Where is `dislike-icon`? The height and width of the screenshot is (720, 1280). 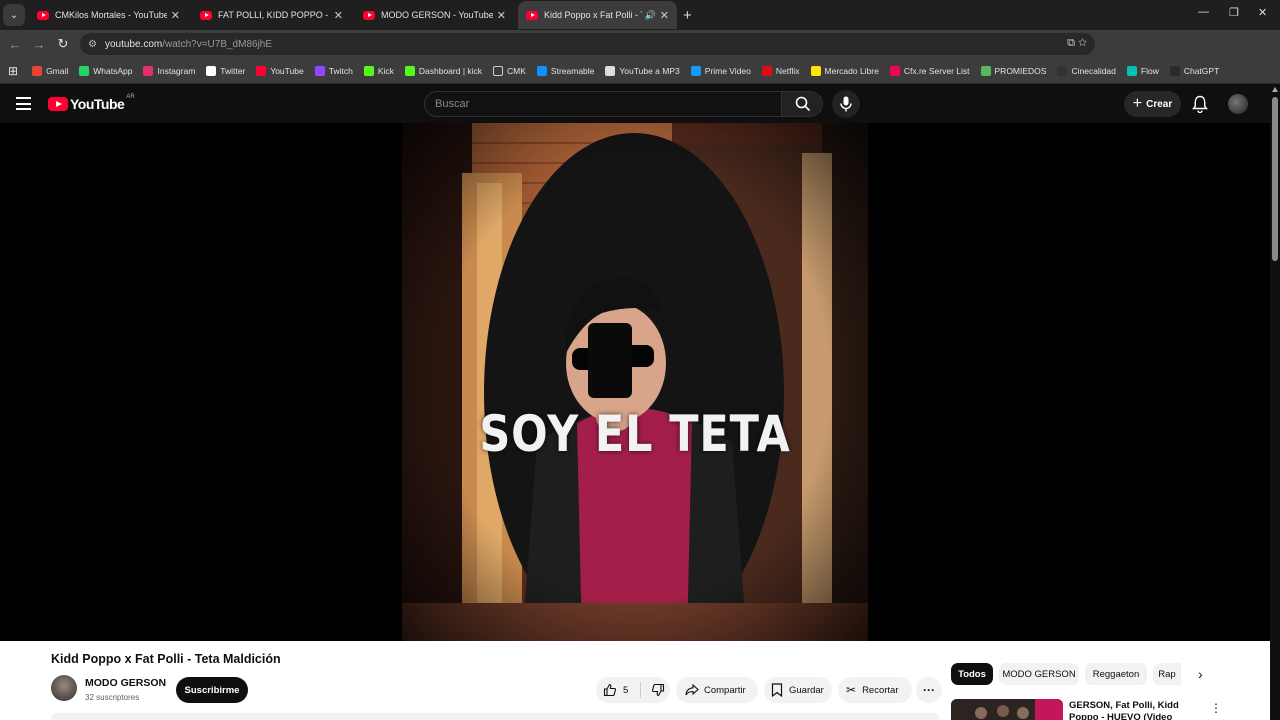 dislike-icon is located at coordinates (658, 690).